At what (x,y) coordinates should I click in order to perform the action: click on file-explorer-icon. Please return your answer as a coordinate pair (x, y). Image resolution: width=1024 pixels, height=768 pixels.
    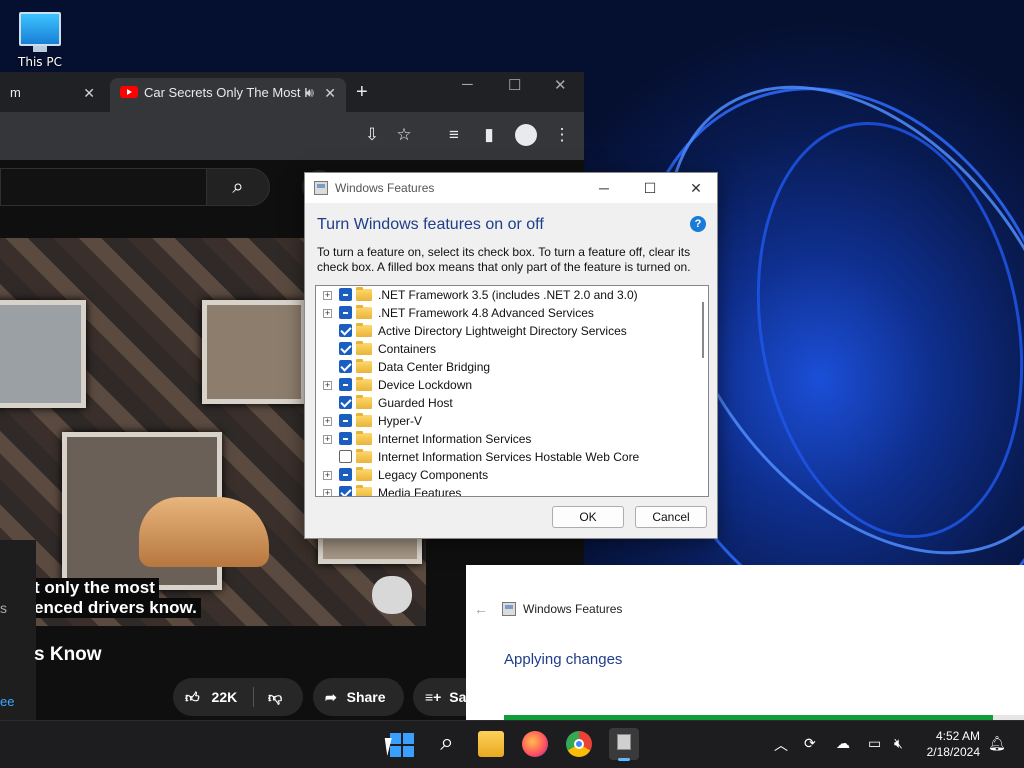
    Looking at the image, I should click on (491, 744).